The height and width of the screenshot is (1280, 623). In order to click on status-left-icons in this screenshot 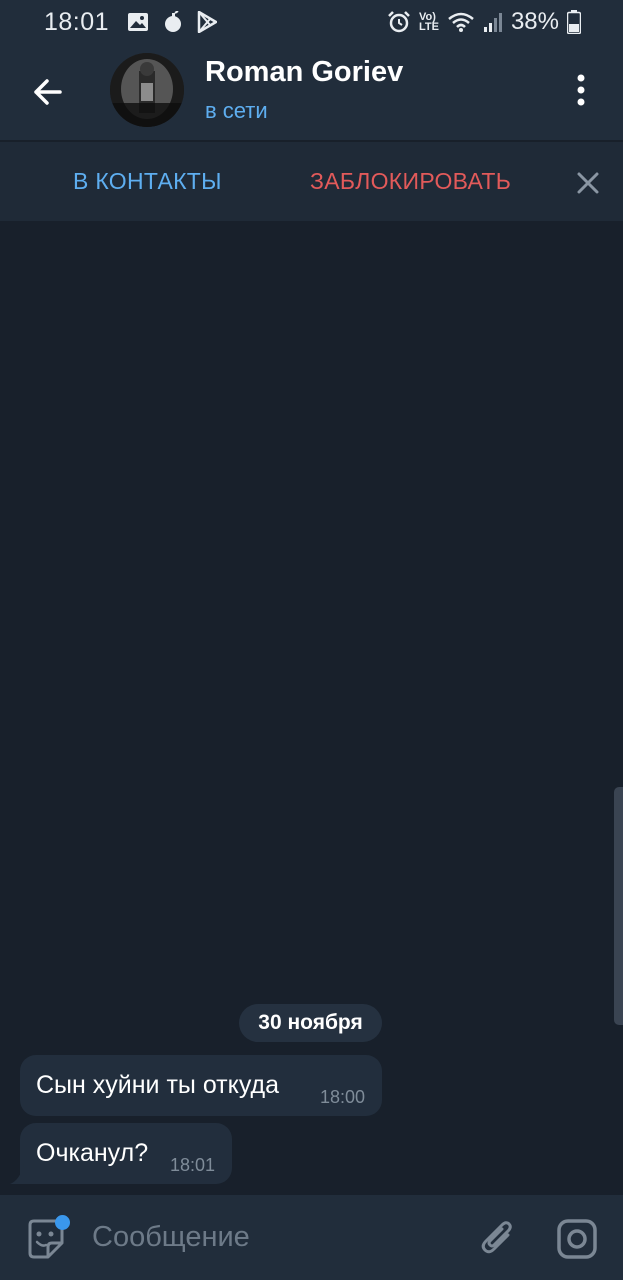, I will do `click(172, 22)`.